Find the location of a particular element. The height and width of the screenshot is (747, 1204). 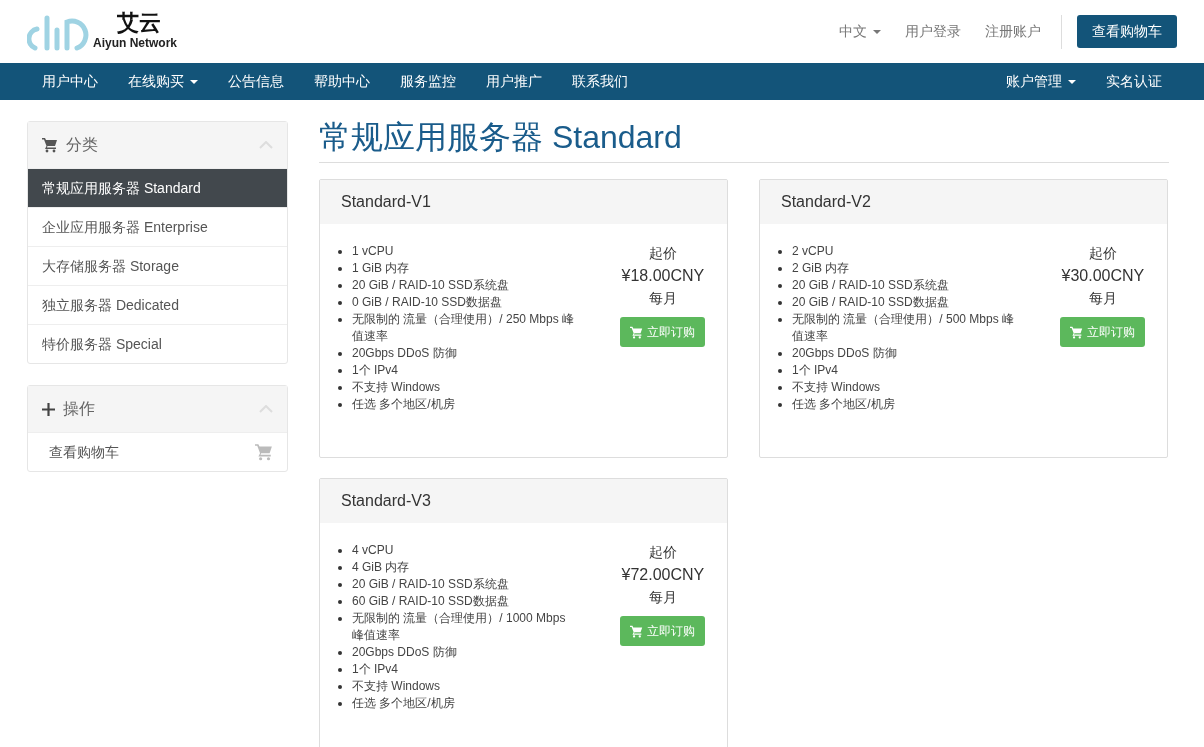

nav-link: 实名认证 is located at coordinates (1134, 81).